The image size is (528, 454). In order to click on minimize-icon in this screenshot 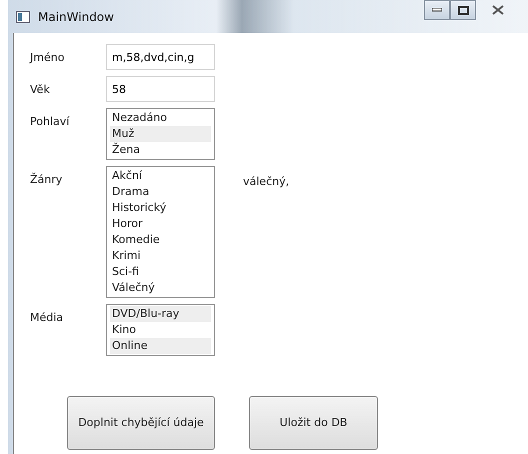, I will do `click(437, 10)`.